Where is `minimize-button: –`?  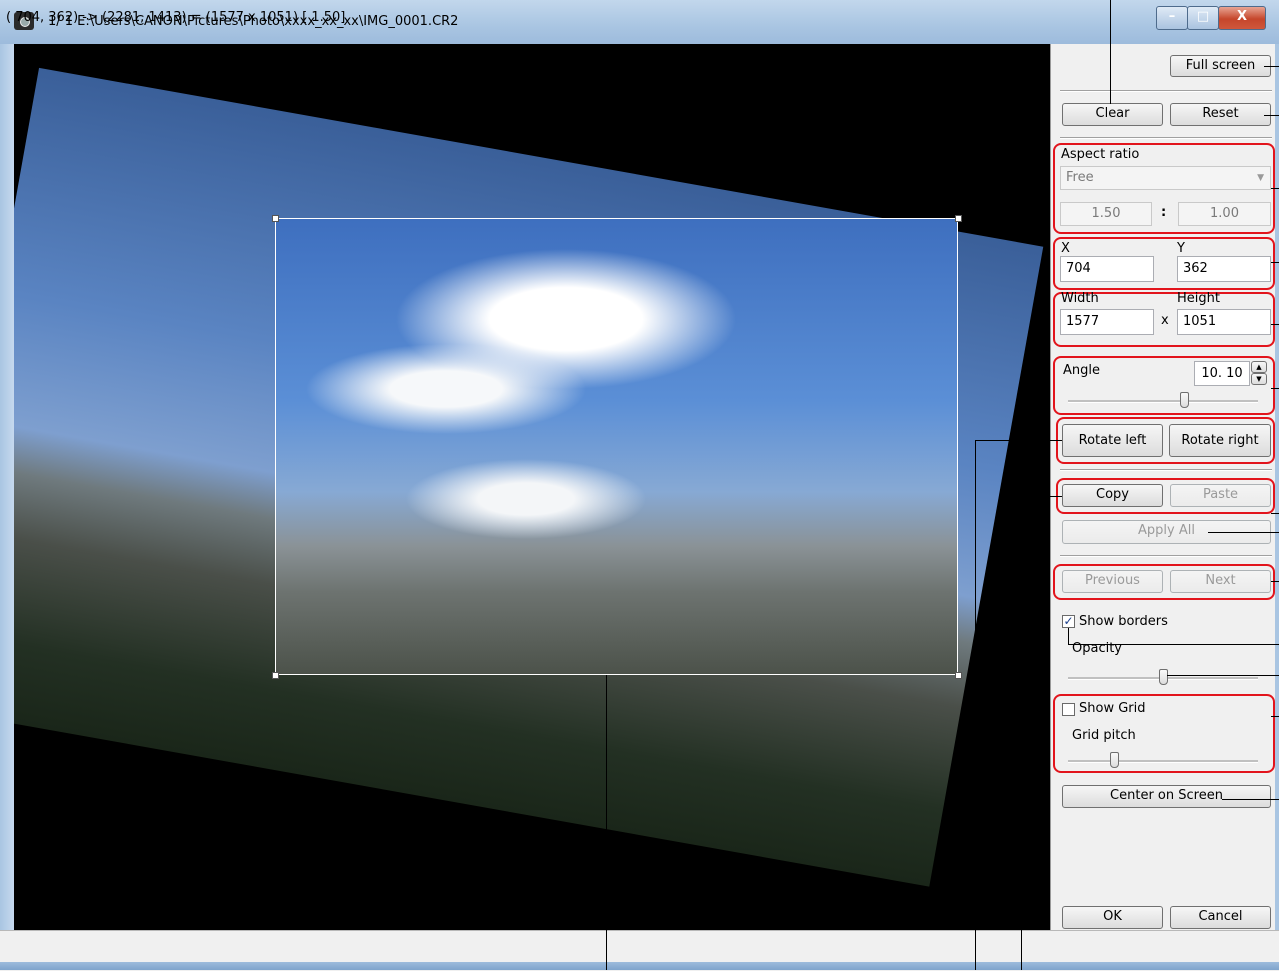
minimize-button: – is located at coordinates (1172, 18).